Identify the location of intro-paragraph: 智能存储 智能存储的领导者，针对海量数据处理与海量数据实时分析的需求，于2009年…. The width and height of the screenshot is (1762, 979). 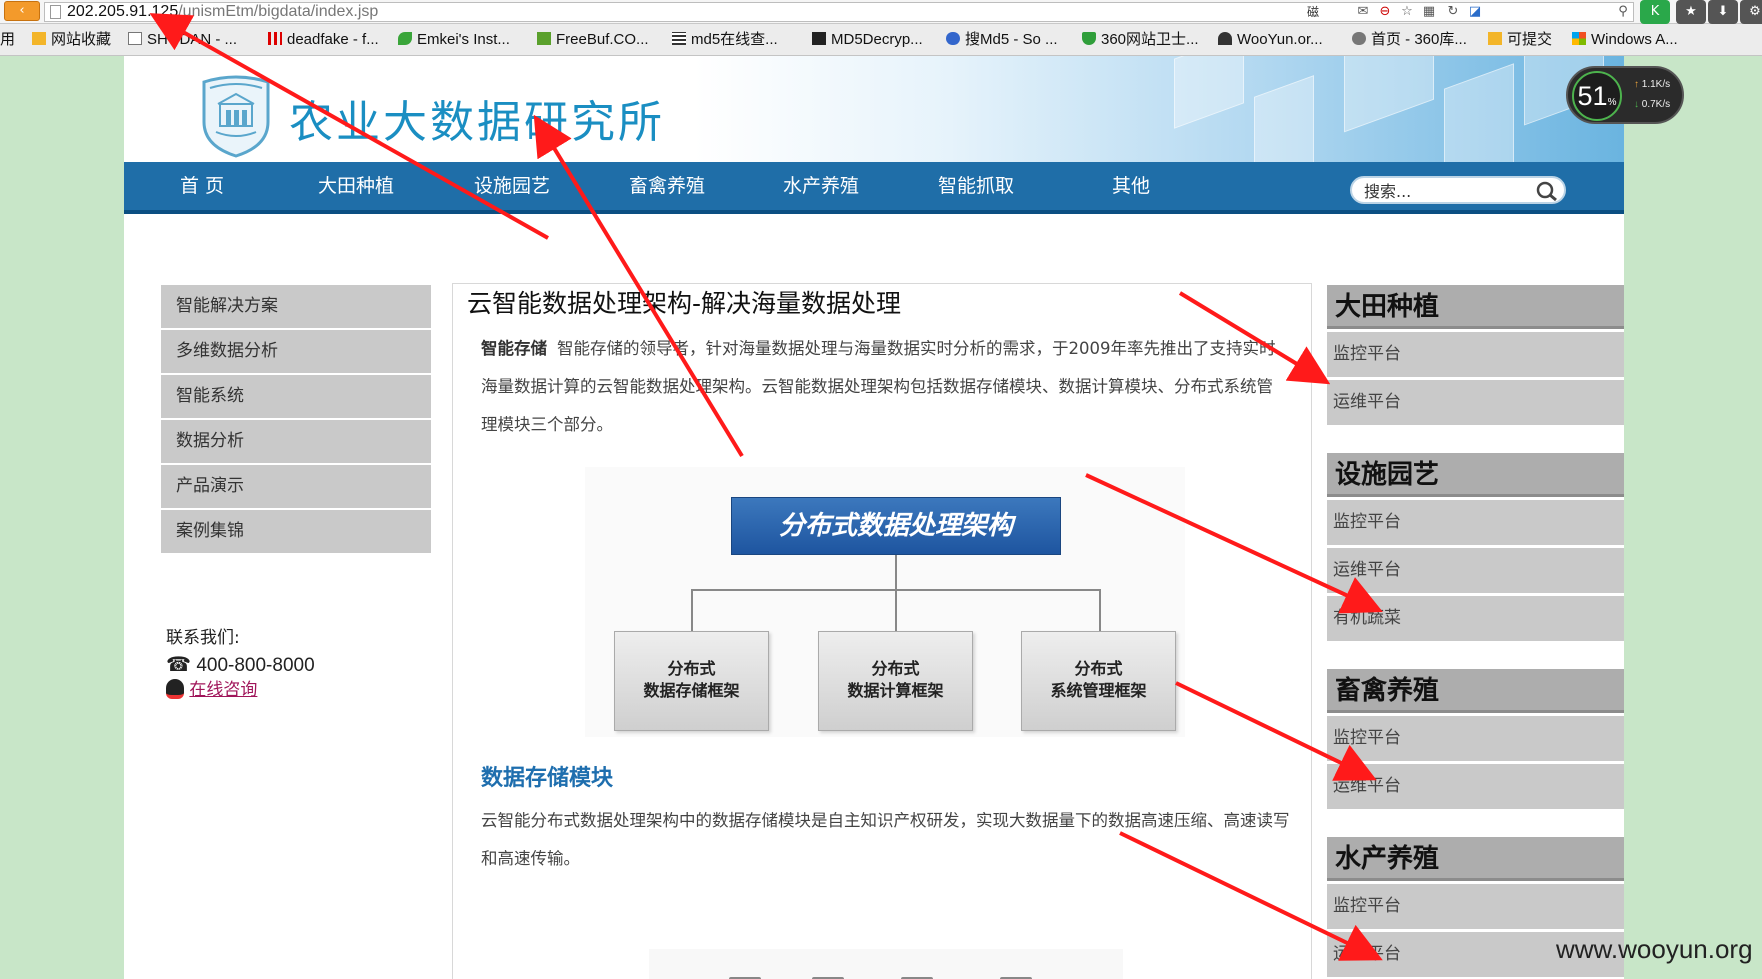
(881, 387).